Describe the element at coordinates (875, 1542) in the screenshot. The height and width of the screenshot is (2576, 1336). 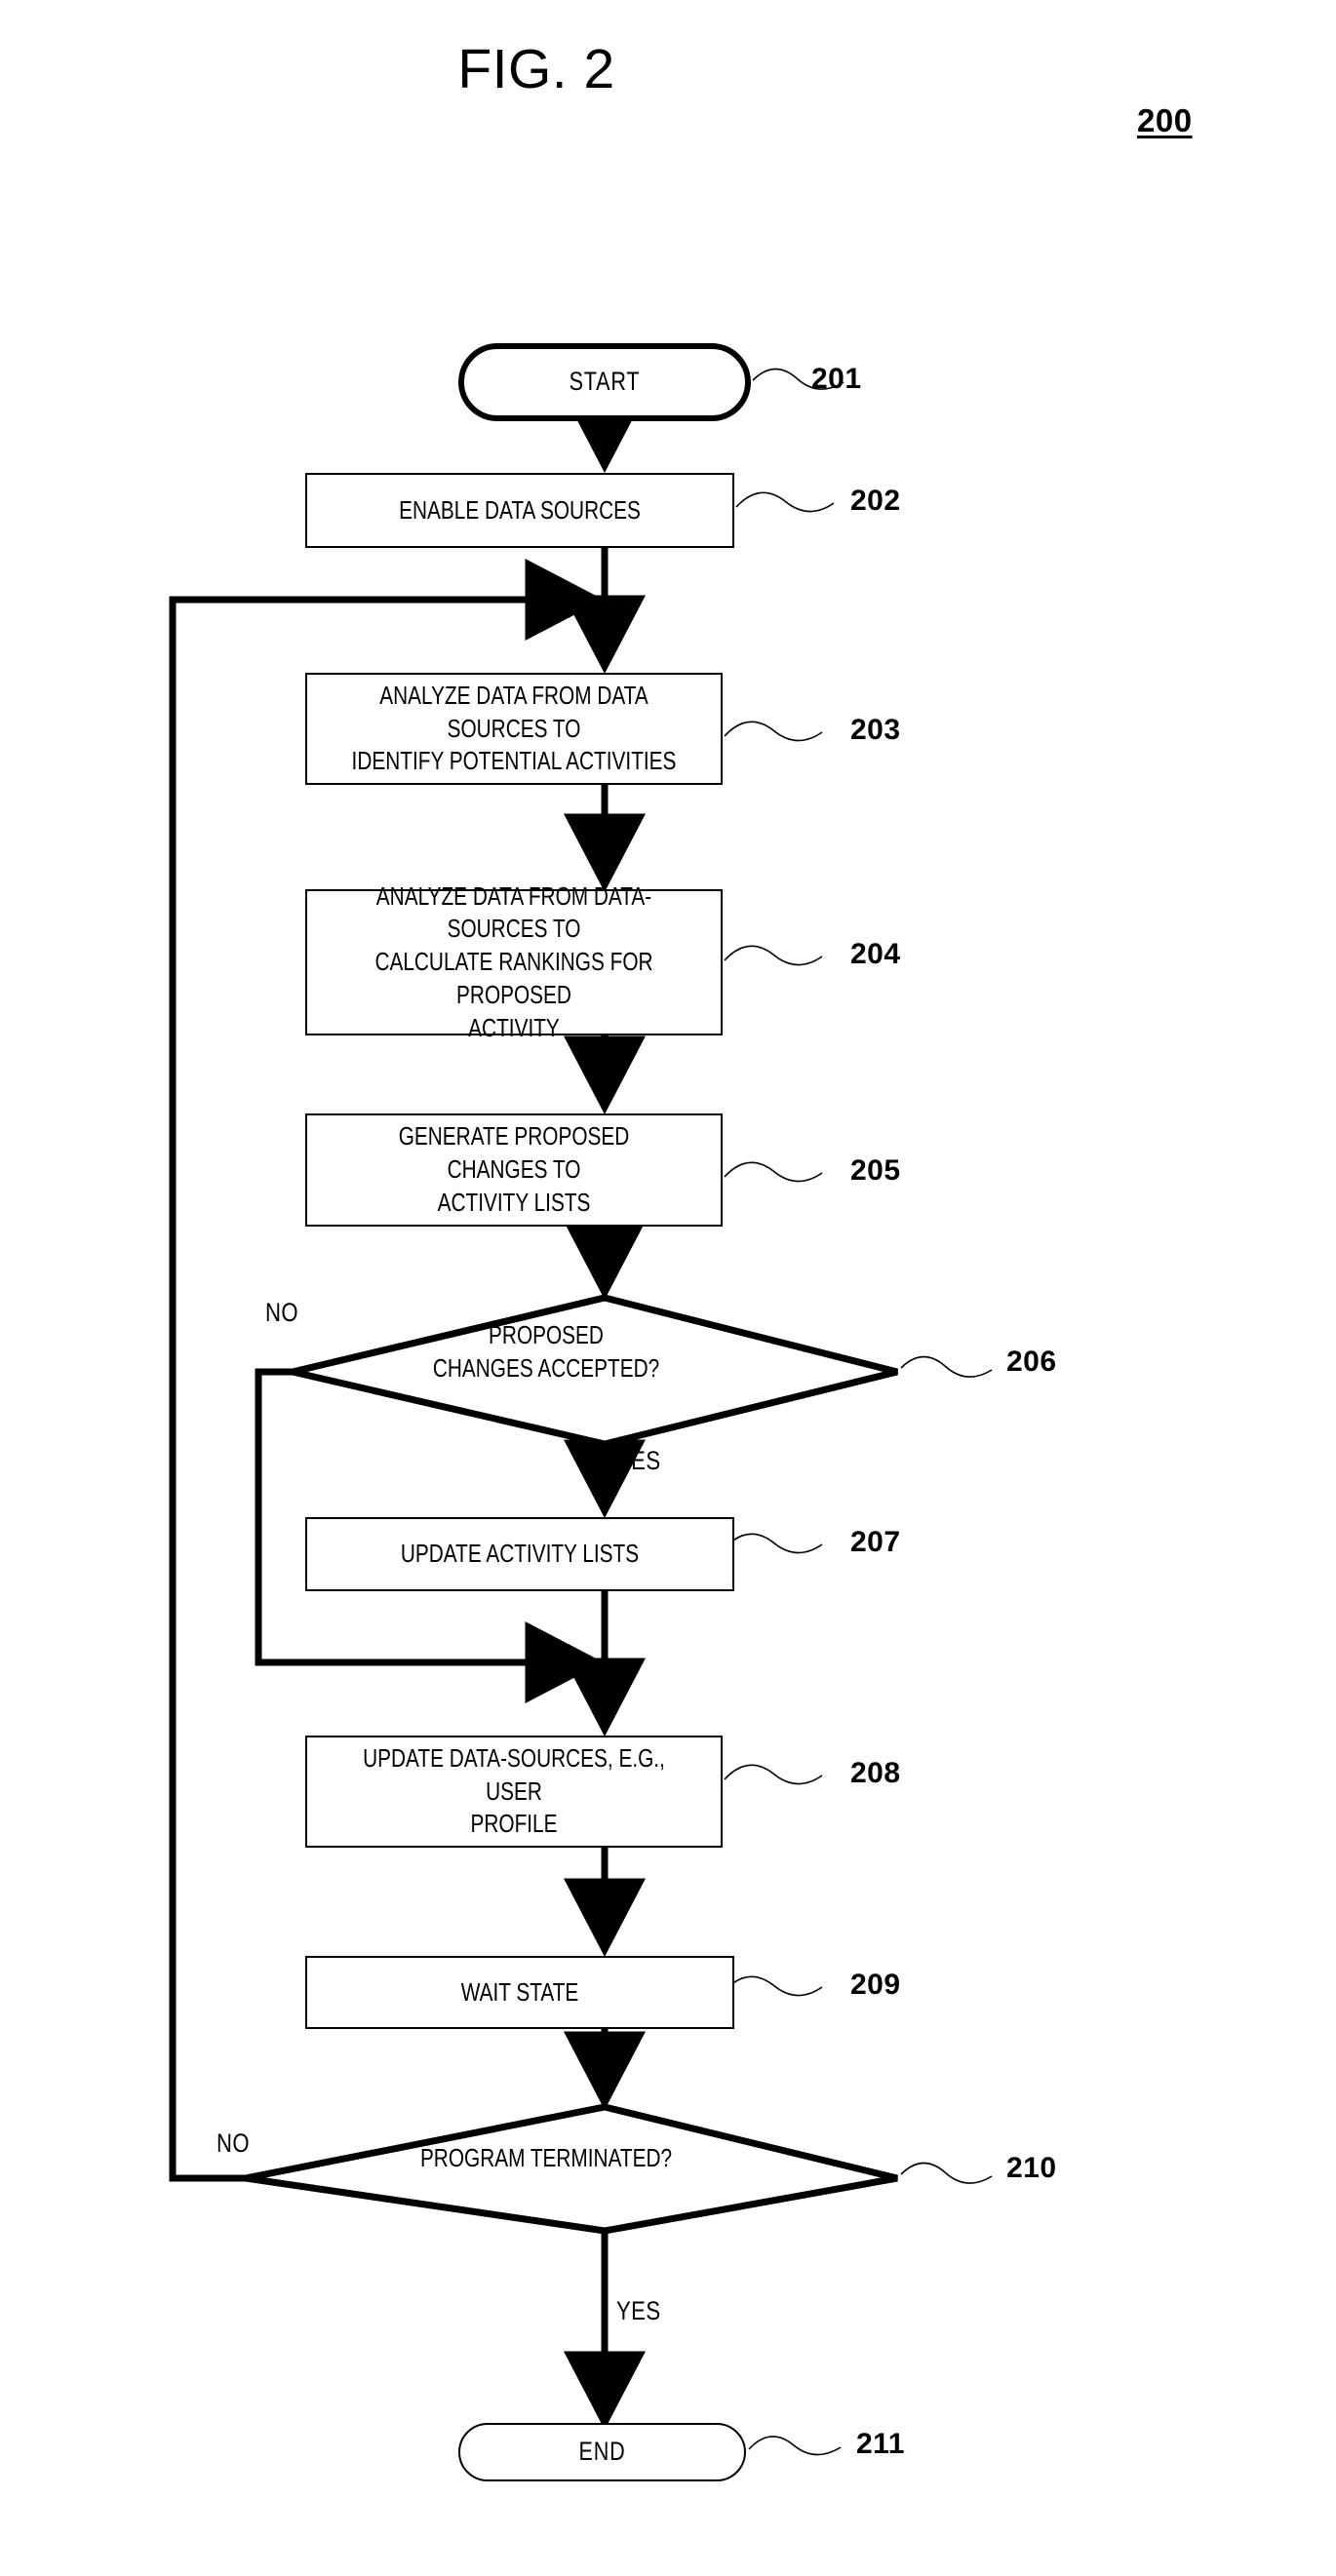
I see `ref-numeral-207: 207` at that location.